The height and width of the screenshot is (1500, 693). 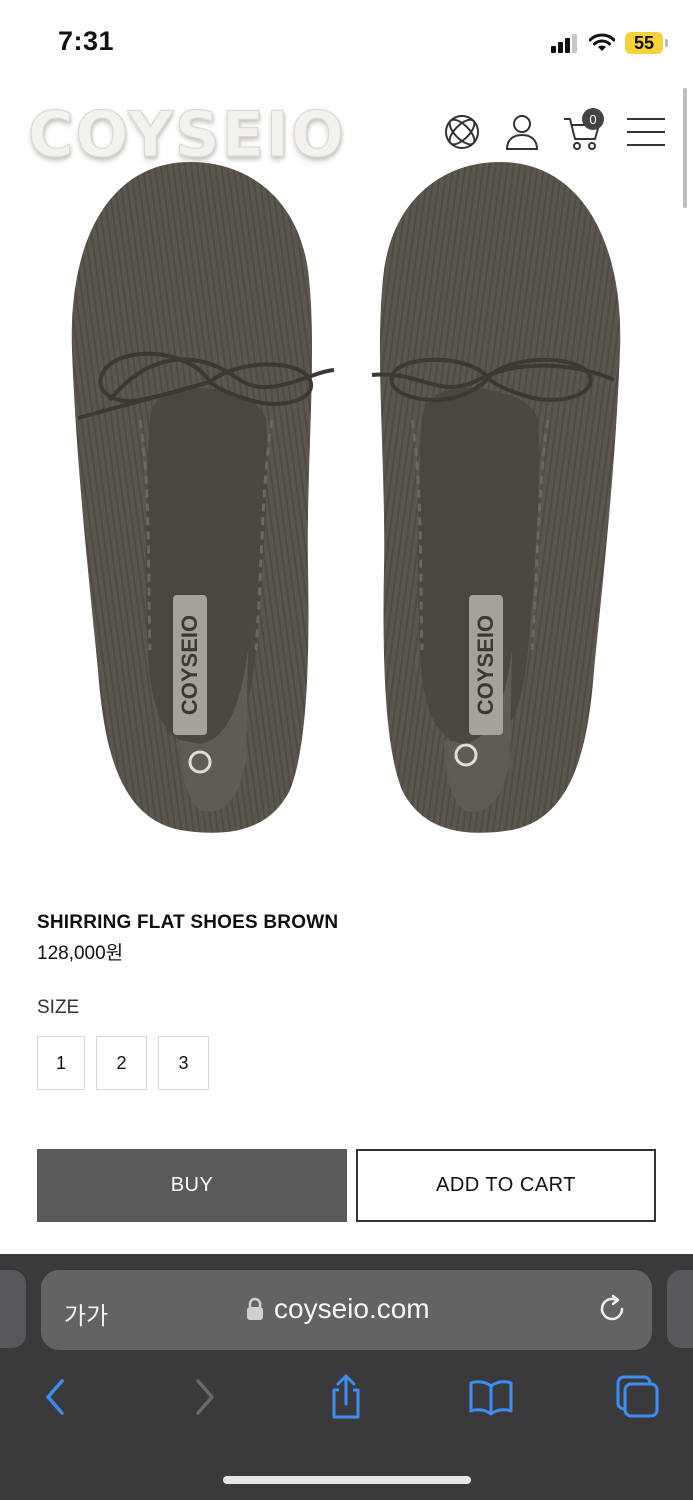 What do you see at coordinates (352, 1308) in the screenshot?
I see `url-text: coyseio.com` at bounding box center [352, 1308].